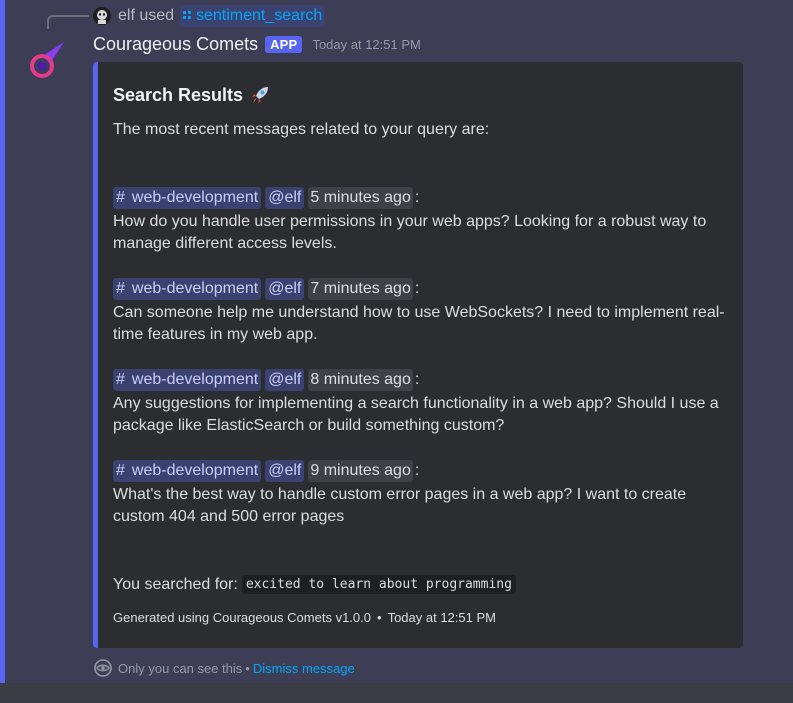 Image resolution: width=793 pixels, height=703 pixels. Describe the element at coordinates (360, 198) in the screenshot. I see `relative-time: 5 minutes ago` at that location.